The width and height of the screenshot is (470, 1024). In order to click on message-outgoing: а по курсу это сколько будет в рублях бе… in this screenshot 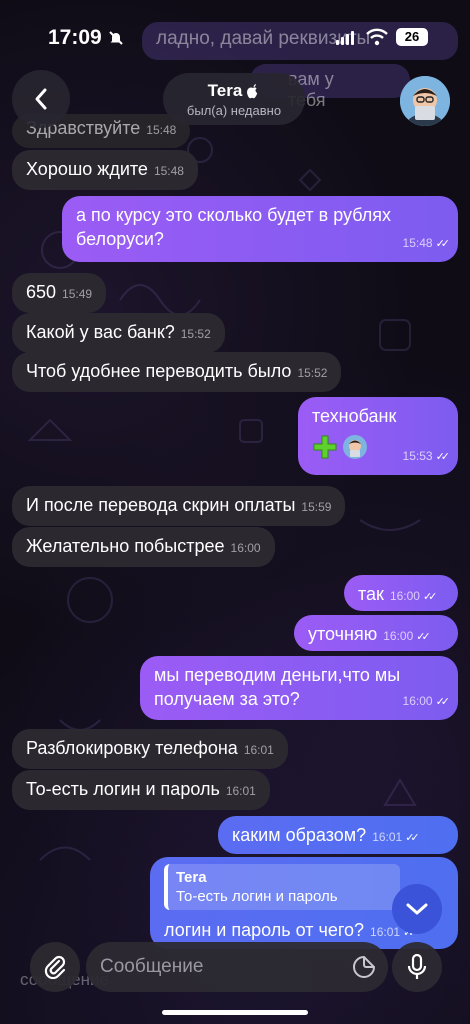, I will do `click(260, 229)`.